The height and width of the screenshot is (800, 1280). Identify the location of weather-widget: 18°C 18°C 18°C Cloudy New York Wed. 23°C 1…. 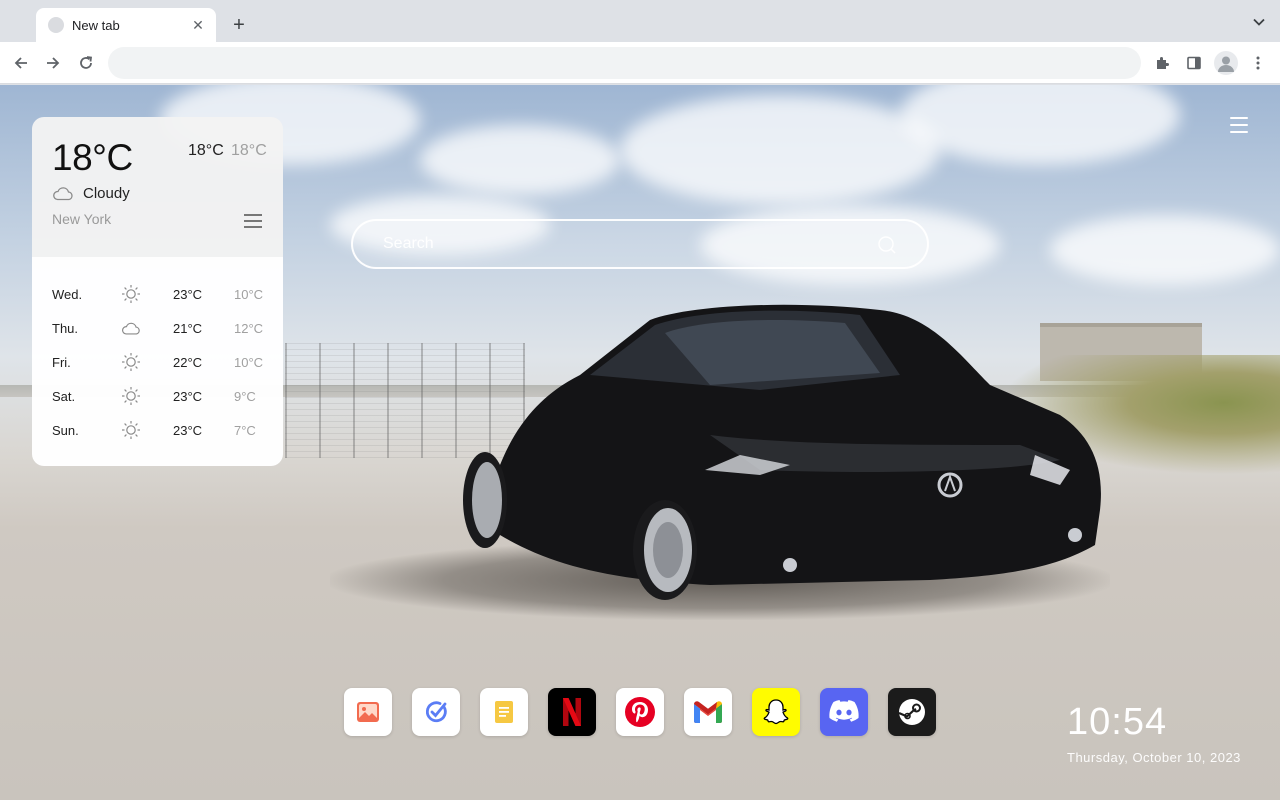
(157, 291).